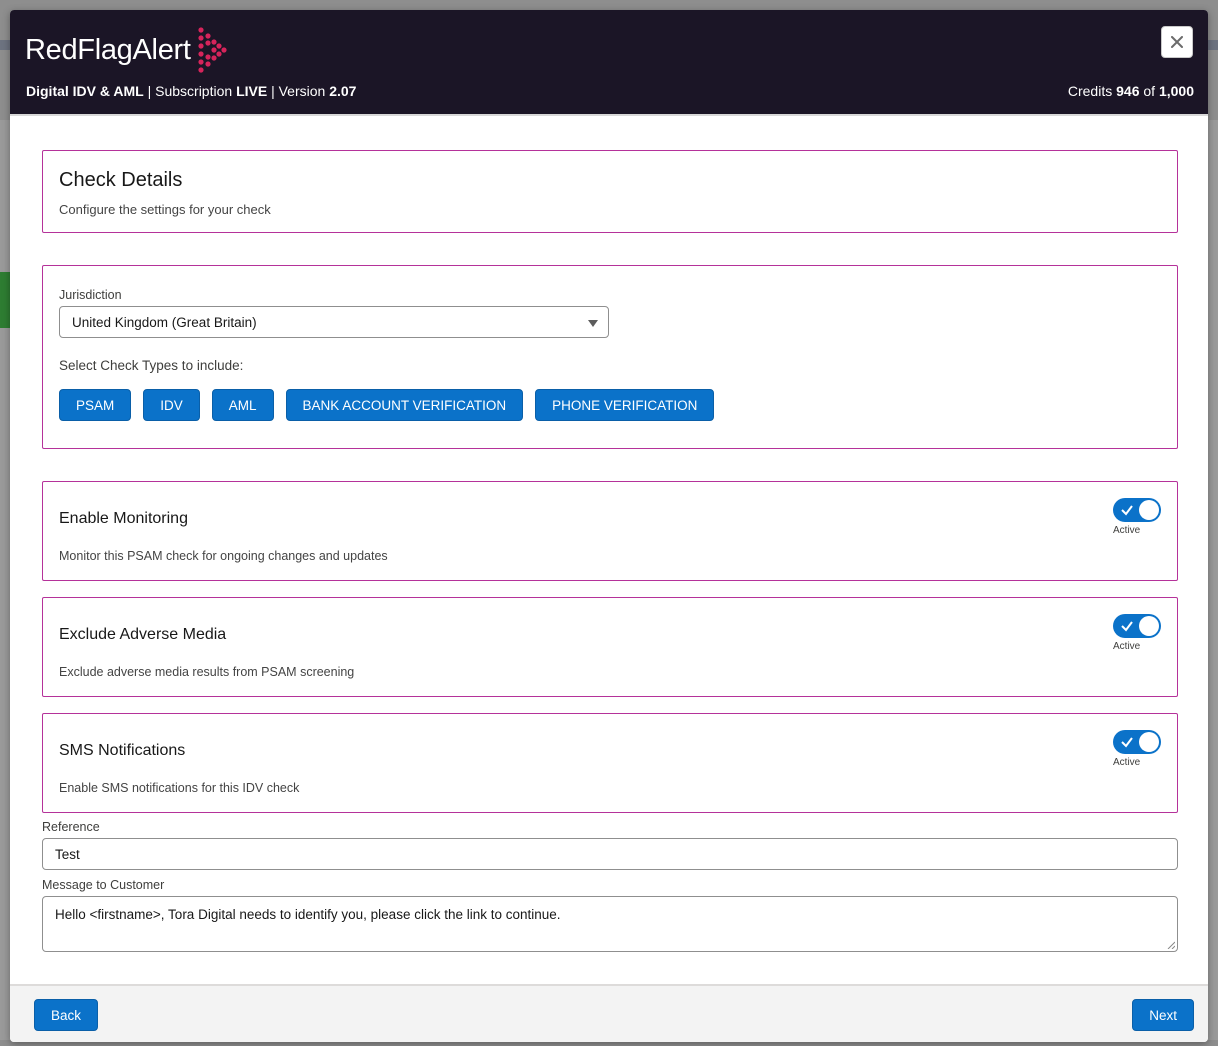 This screenshot has width=1218, height=1046. Describe the element at coordinates (1128, 91) in the screenshot. I see `credits-used: 946` at that location.